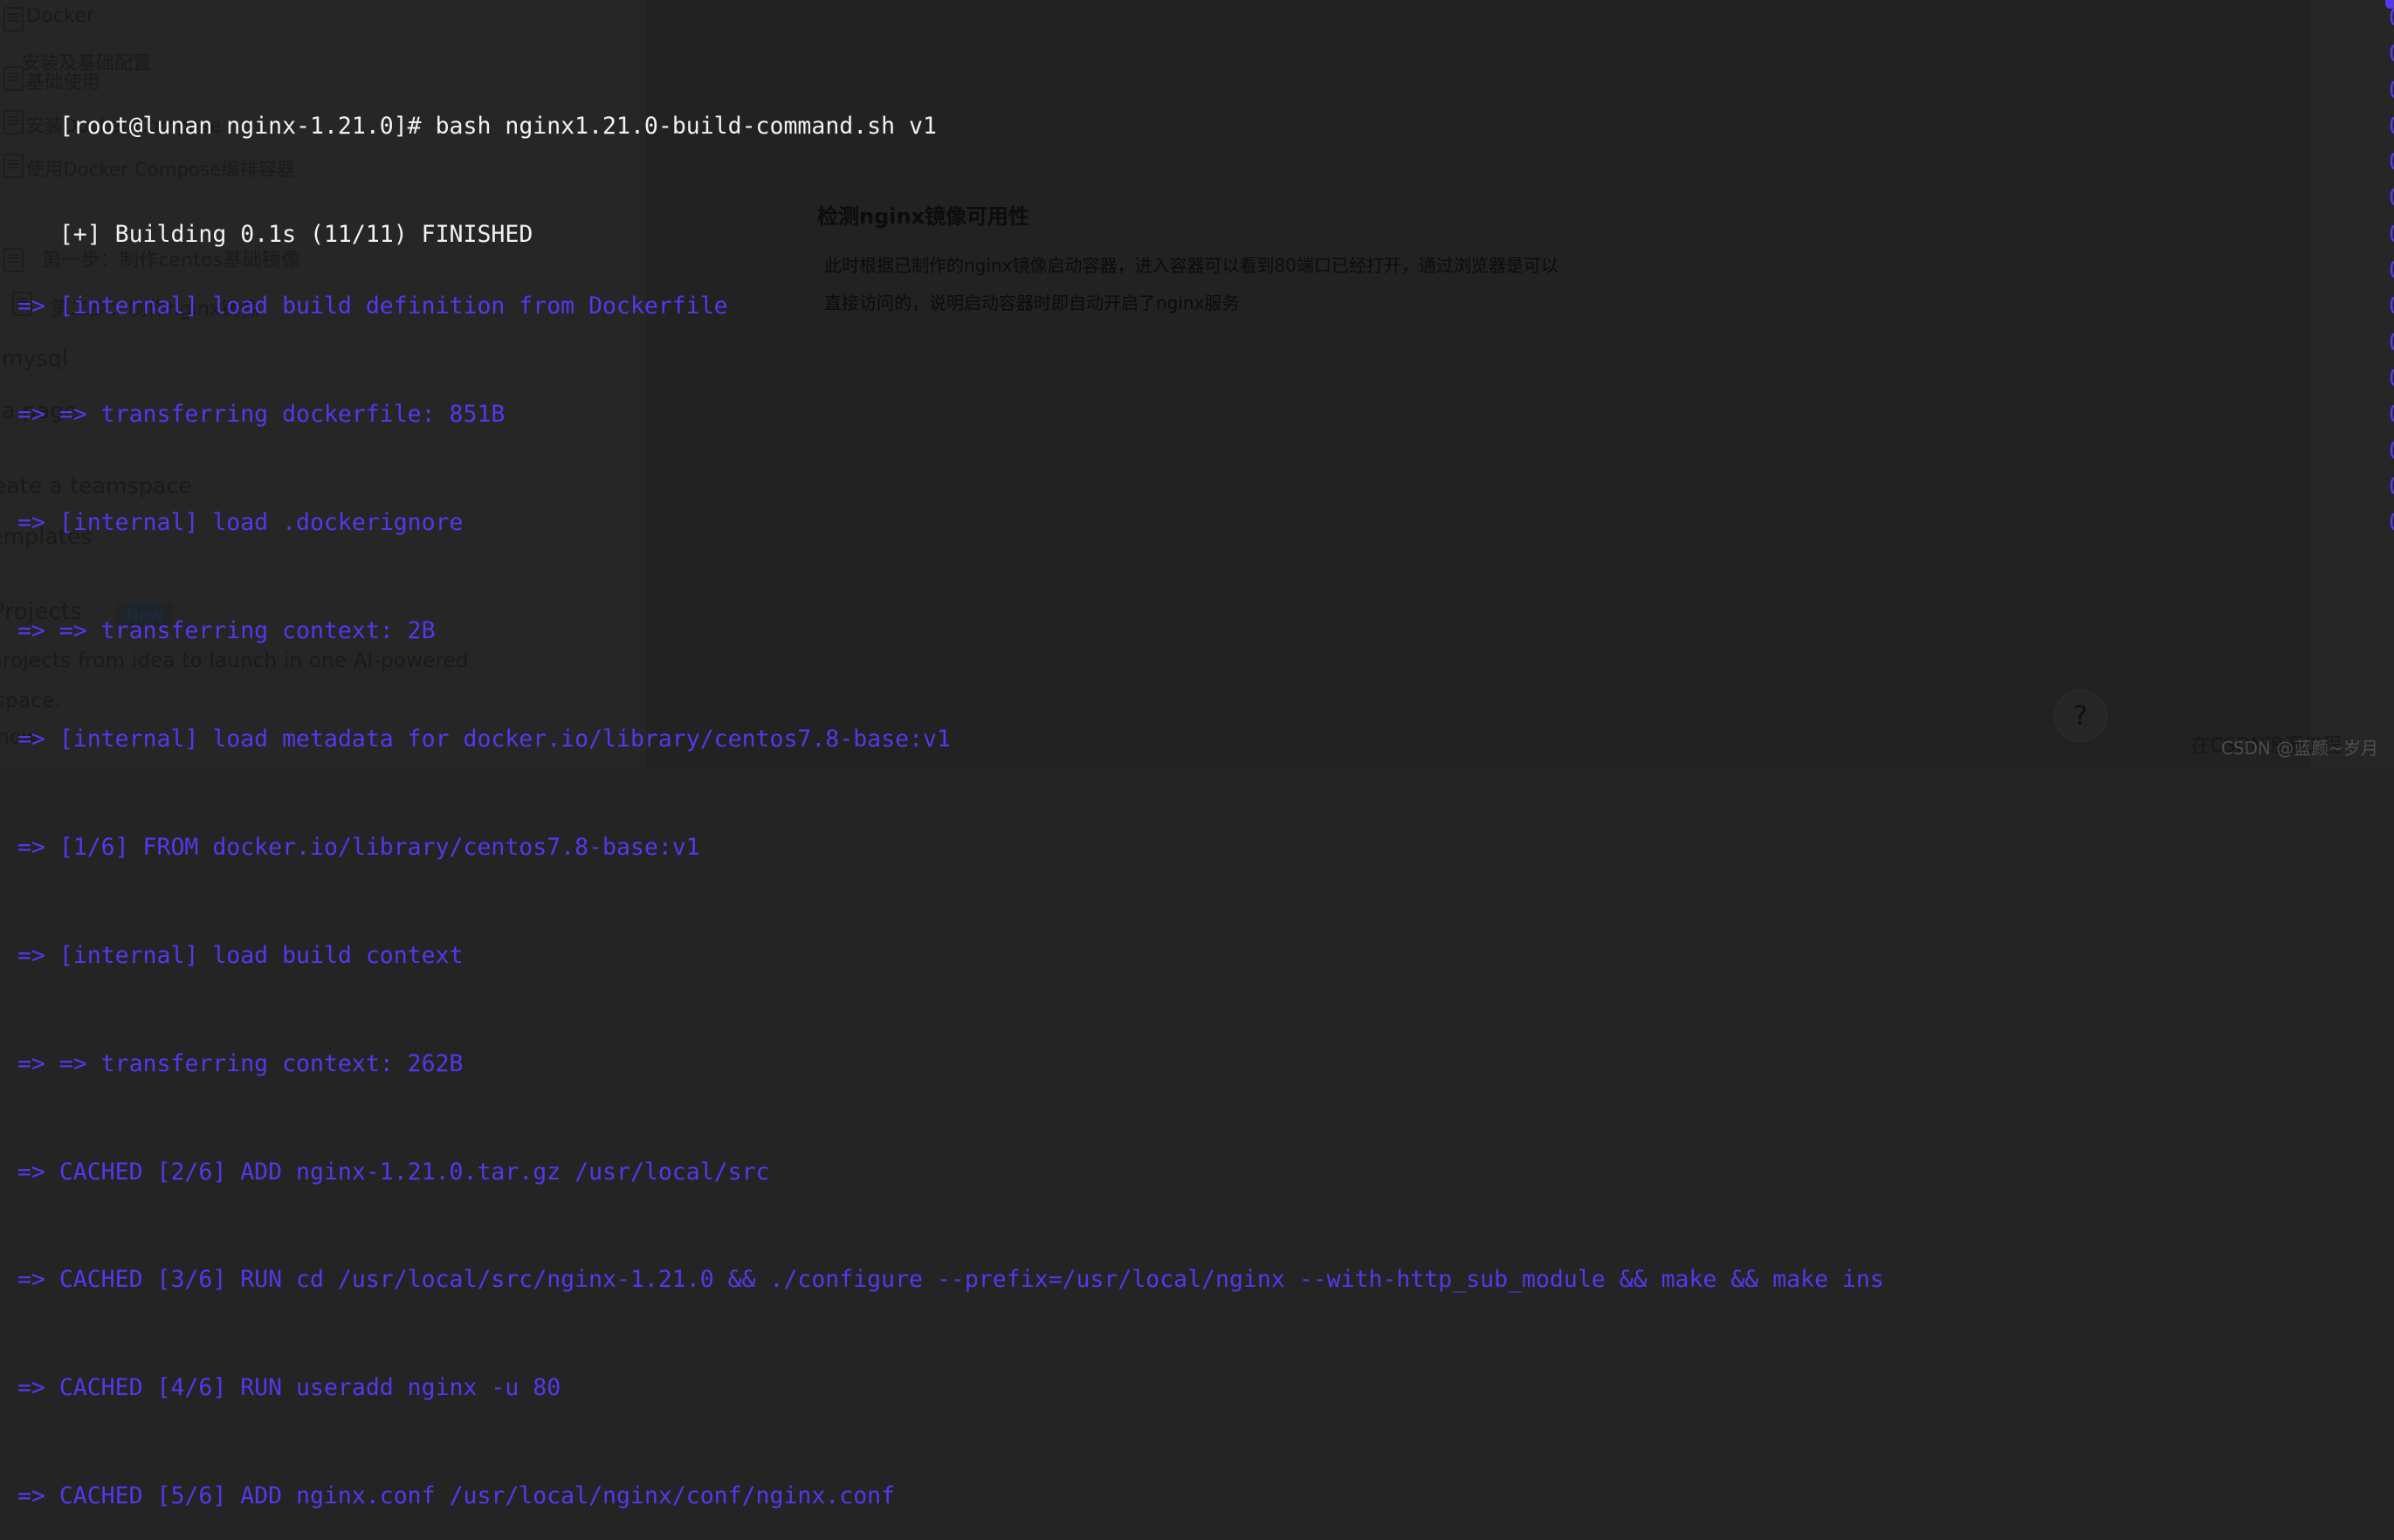  What do you see at coordinates (282, 1388) in the screenshot?
I see `build-step-text: => CACHED [4/6] RUN useradd nginx -u 80` at bounding box center [282, 1388].